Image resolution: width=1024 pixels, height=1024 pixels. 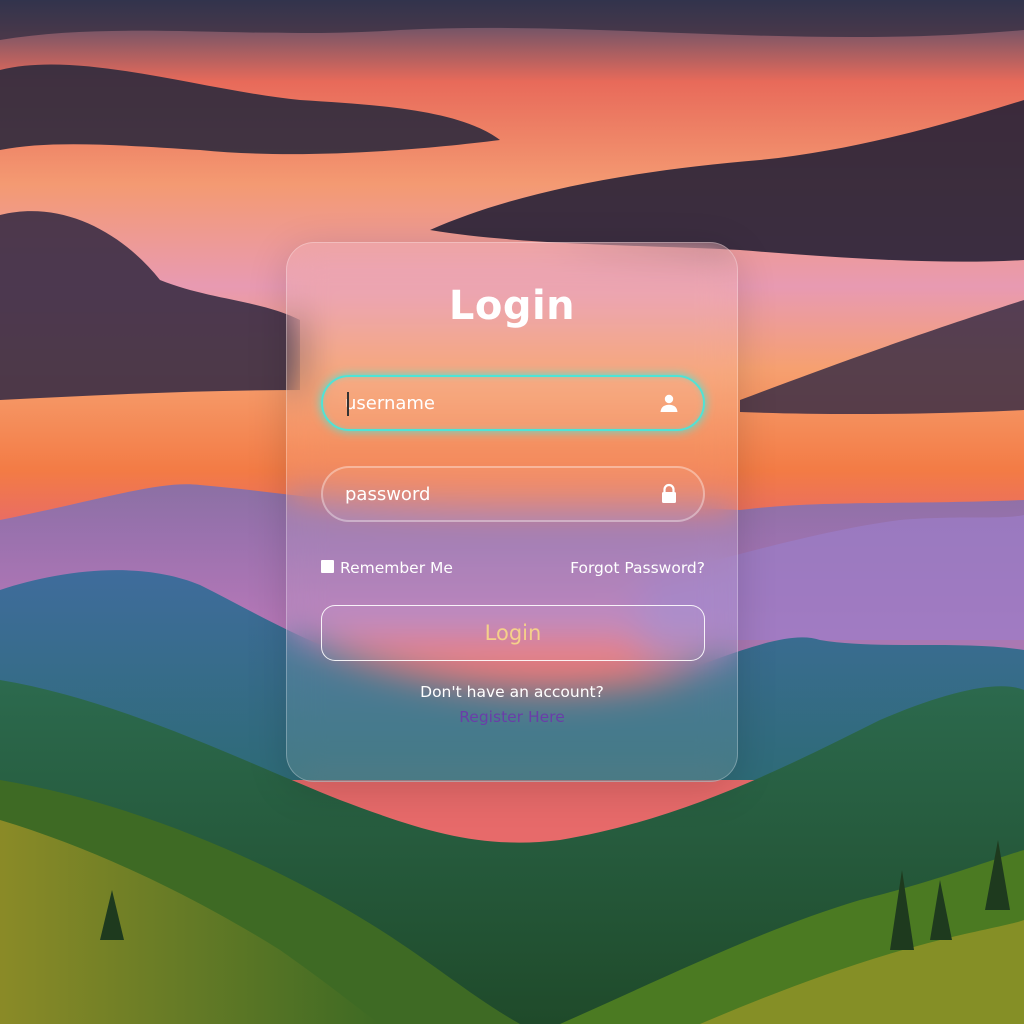 What do you see at coordinates (512, 306) in the screenshot?
I see `login-title: Login` at bounding box center [512, 306].